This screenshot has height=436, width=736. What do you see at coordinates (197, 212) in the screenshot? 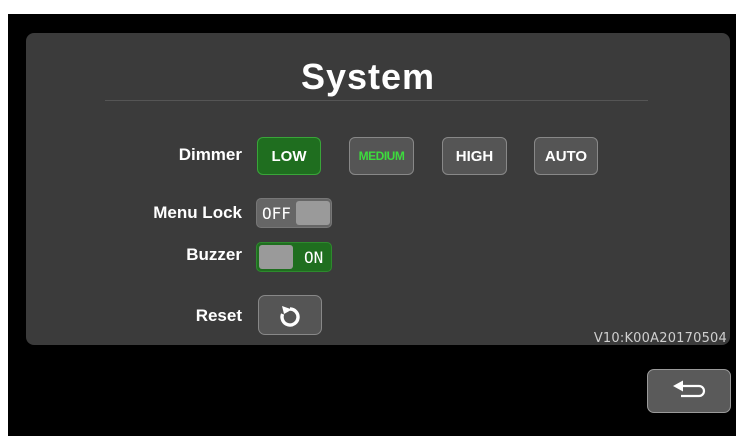
I see `menu-lock-label: Menu Lock` at bounding box center [197, 212].